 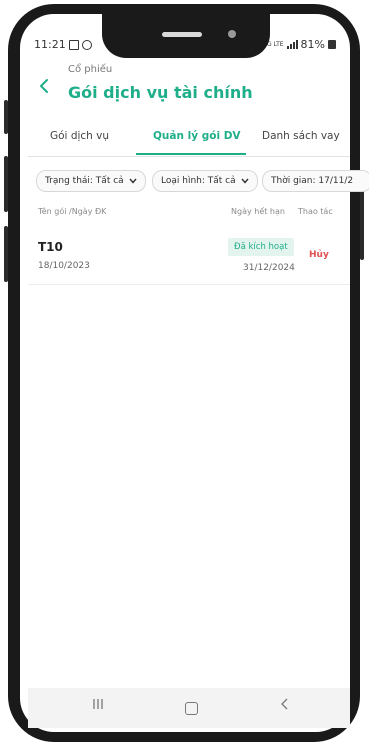 I want to click on status-bar-right: 4G LTE 81%, so click(x=299, y=44).